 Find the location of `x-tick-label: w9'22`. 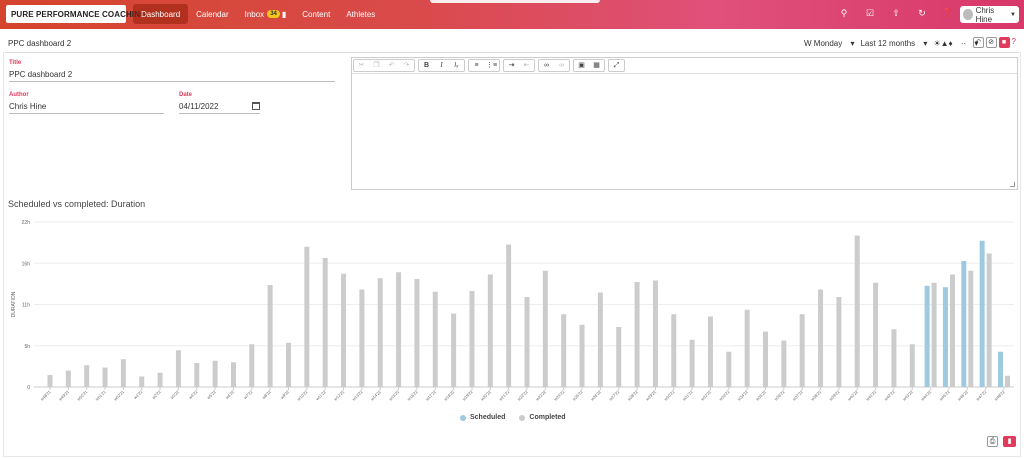

x-tick-label: w9'22 is located at coordinates (284, 394).